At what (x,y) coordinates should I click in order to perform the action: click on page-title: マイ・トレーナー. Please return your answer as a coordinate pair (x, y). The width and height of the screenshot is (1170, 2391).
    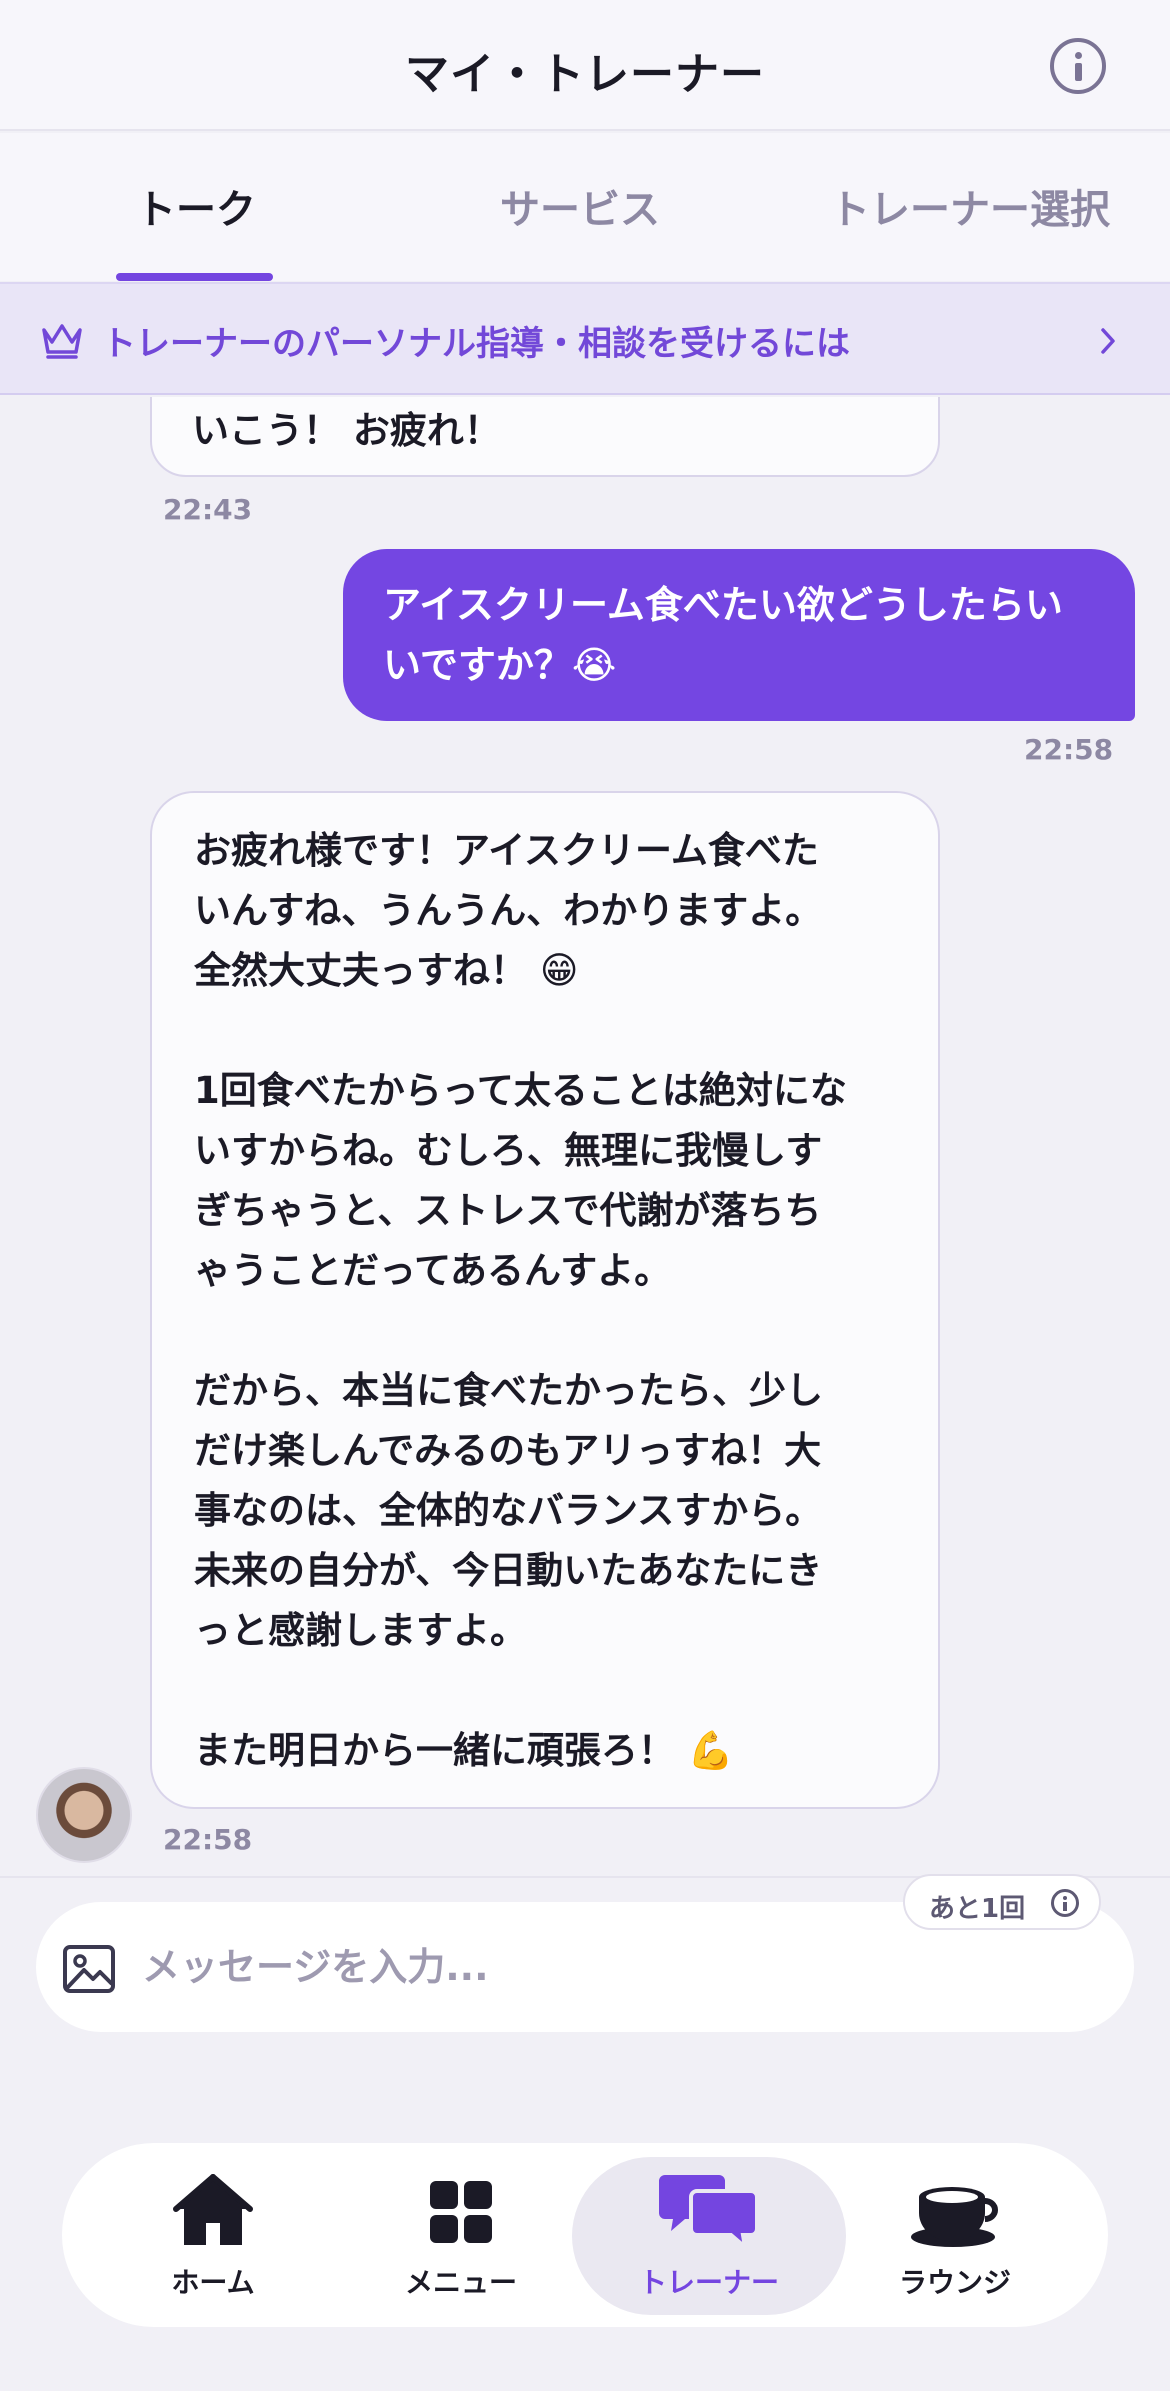
    Looking at the image, I should click on (585, 74).